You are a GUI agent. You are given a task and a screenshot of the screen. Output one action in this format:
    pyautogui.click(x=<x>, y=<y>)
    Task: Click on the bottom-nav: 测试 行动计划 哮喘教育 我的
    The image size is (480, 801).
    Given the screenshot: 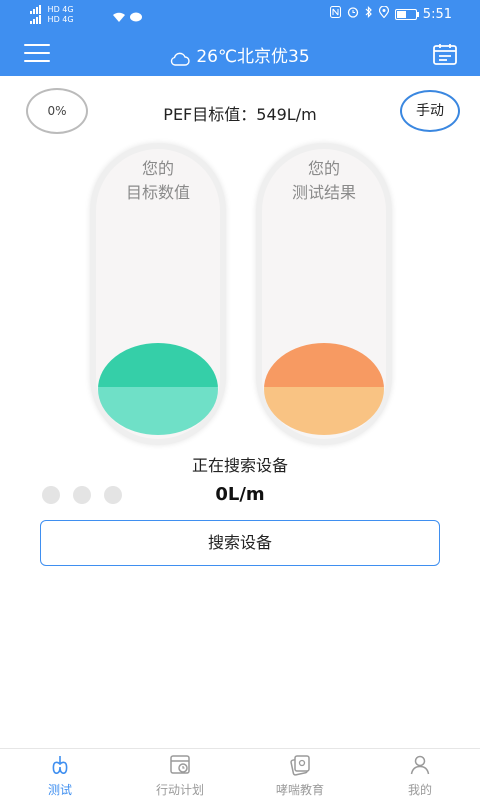 What is the action you would take?
    pyautogui.click(x=240, y=774)
    